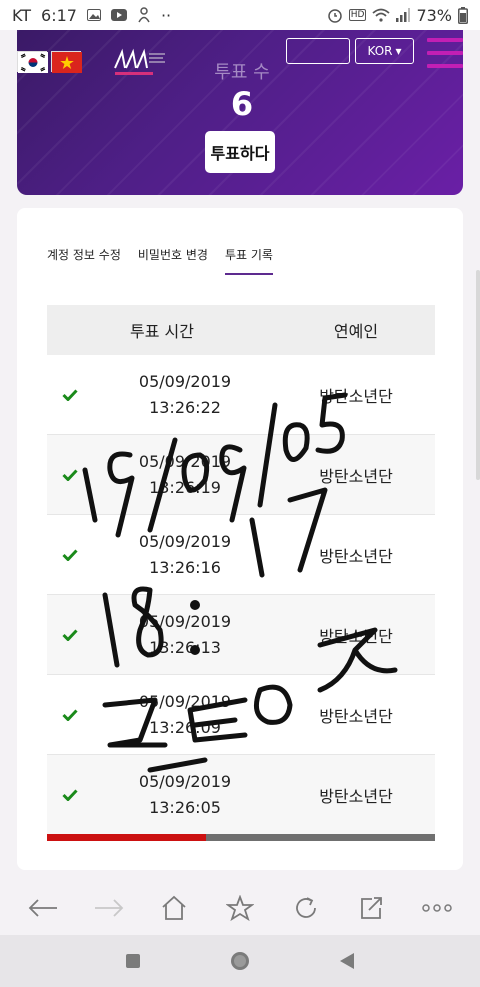 This screenshot has width=480, height=987. I want to click on page-scrollbar, so click(478, 375).